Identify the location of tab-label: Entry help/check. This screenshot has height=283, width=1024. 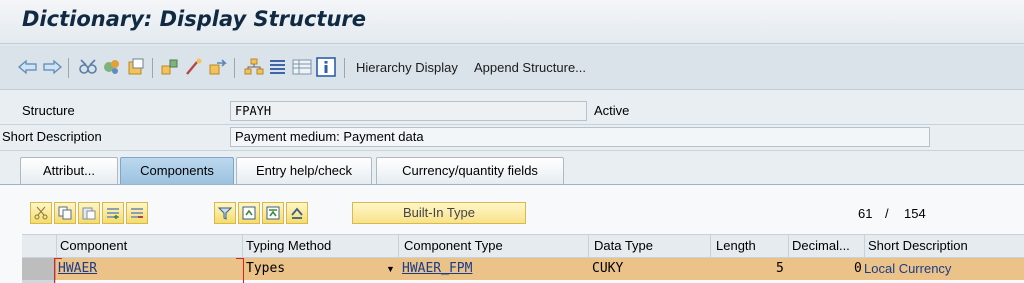
(304, 170).